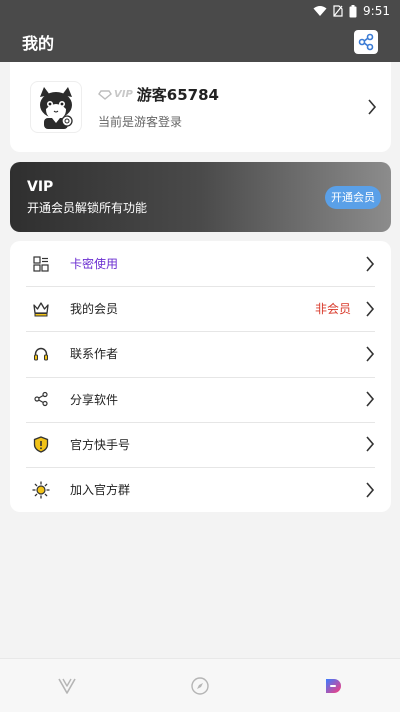 The image size is (400, 712). What do you see at coordinates (94, 264) in the screenshot?
I see `menu-item-label: 卡密使用` at bounding box center [94, 264].